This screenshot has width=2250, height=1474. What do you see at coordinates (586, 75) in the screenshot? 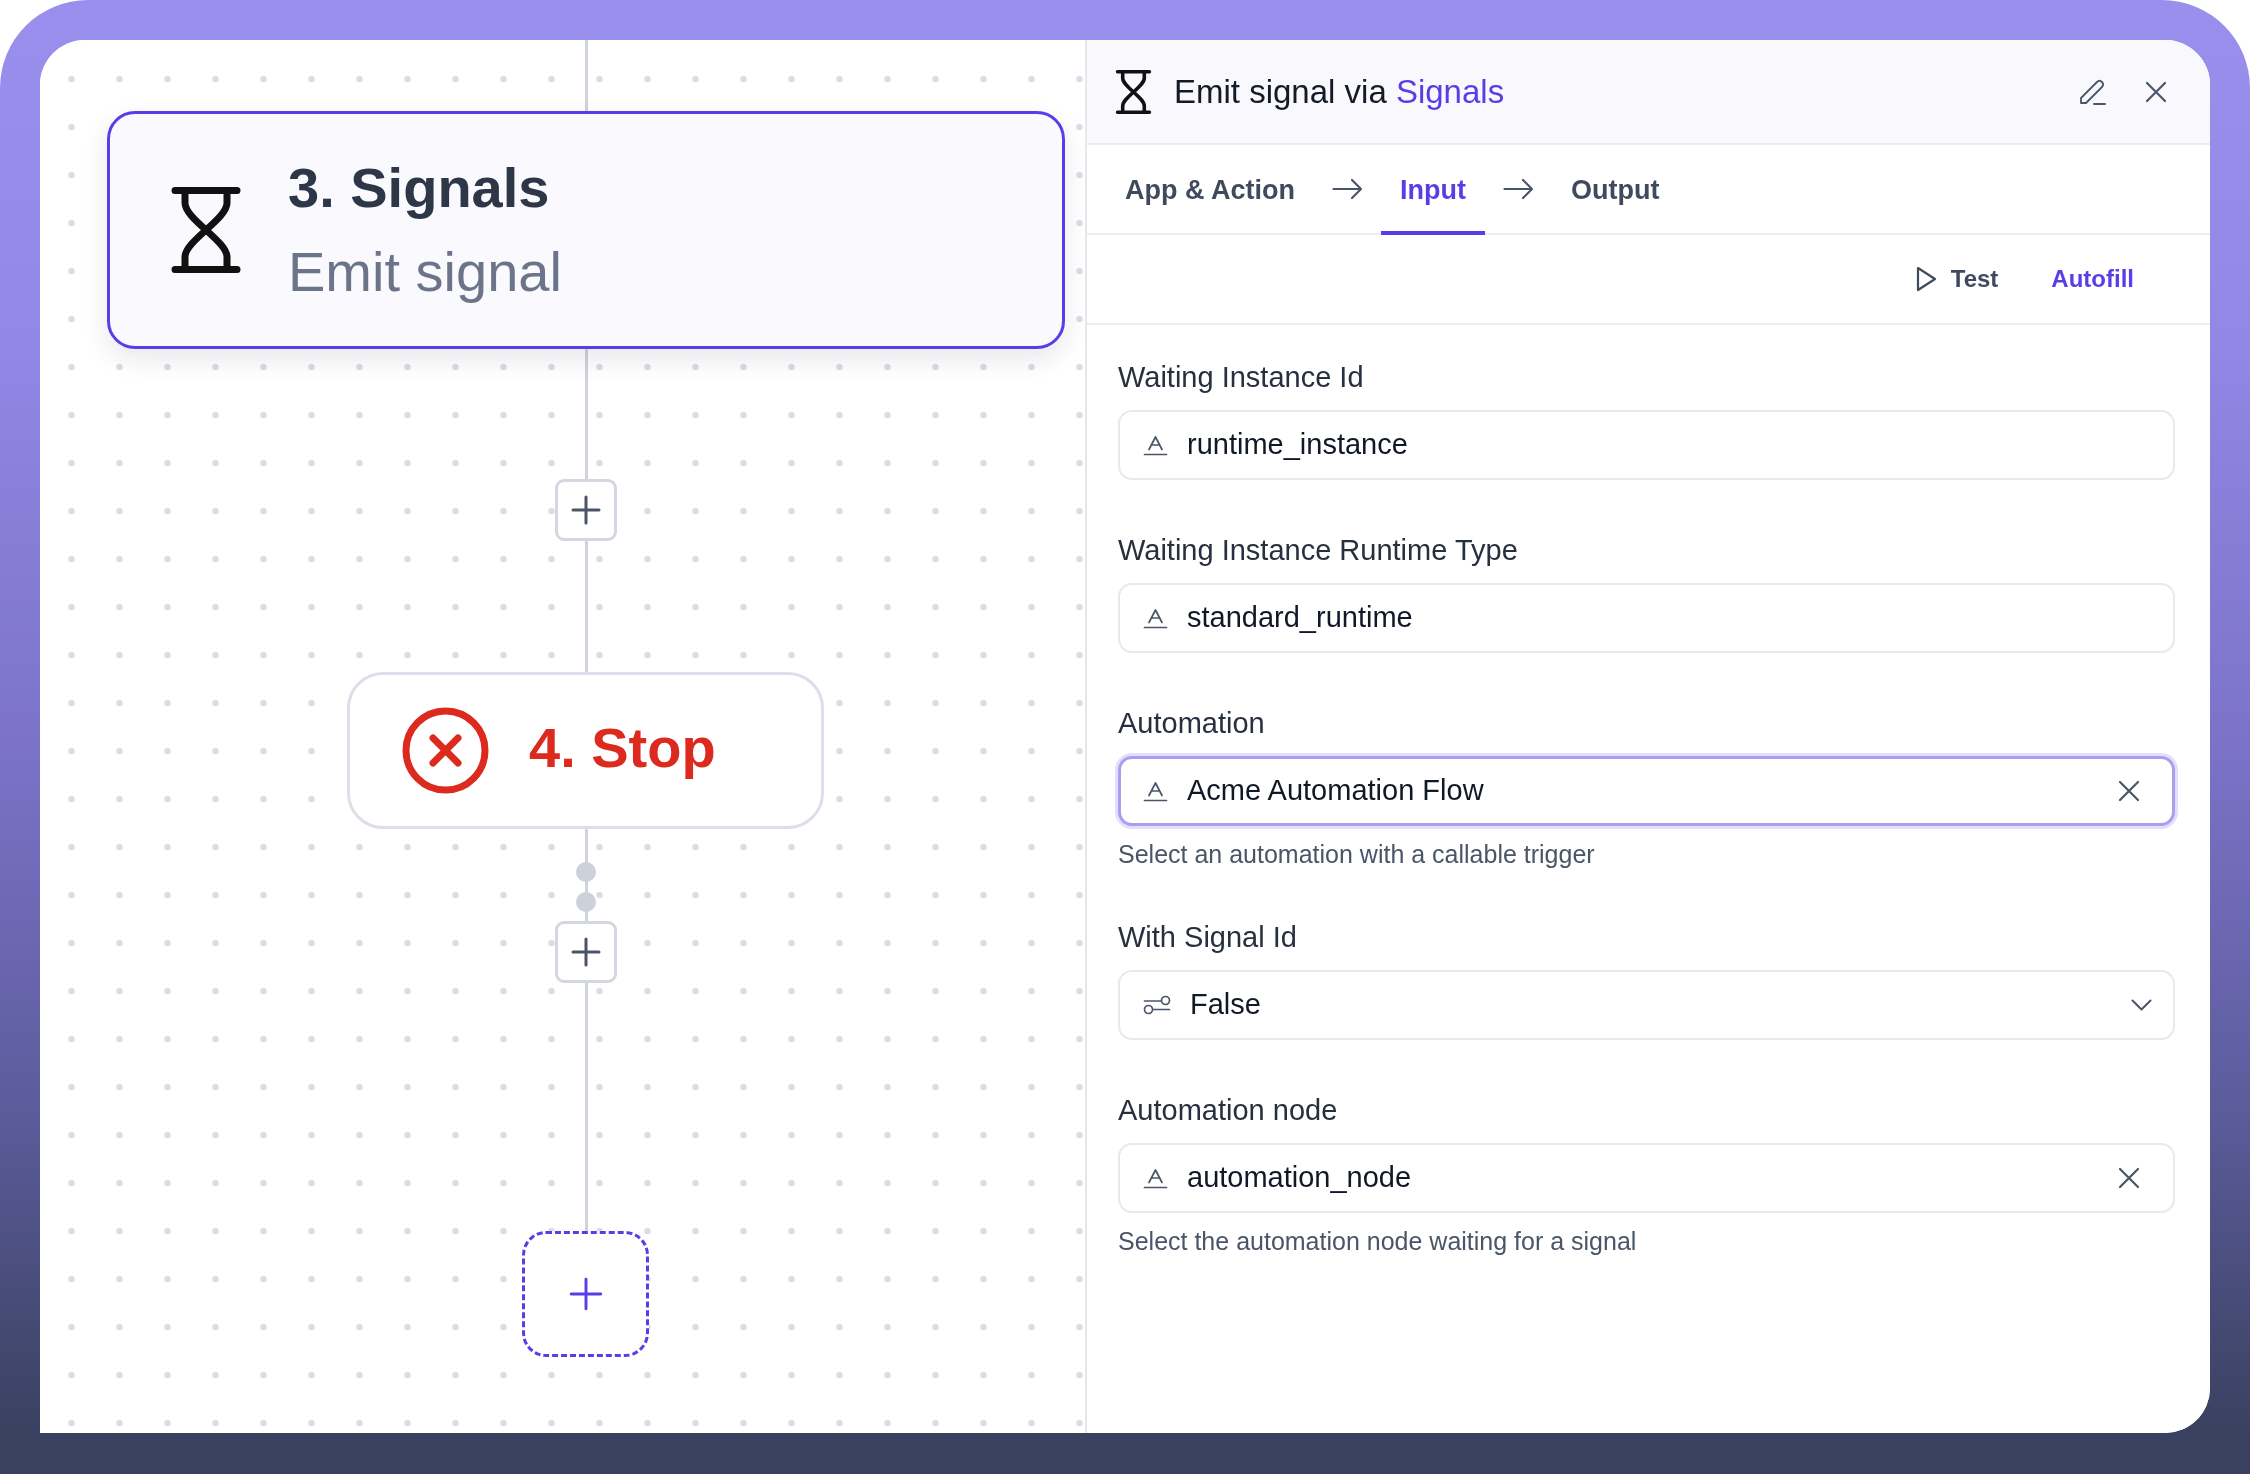
I see `connector-line` at bounding box center [586, 75].